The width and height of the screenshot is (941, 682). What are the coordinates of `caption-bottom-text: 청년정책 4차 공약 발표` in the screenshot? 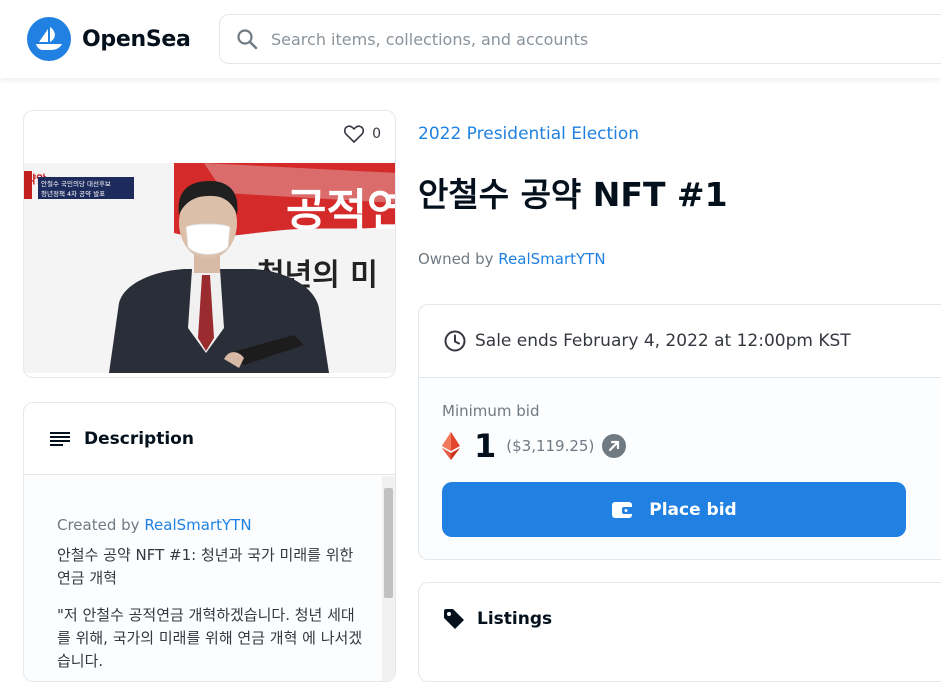 It's located at (73, 193).